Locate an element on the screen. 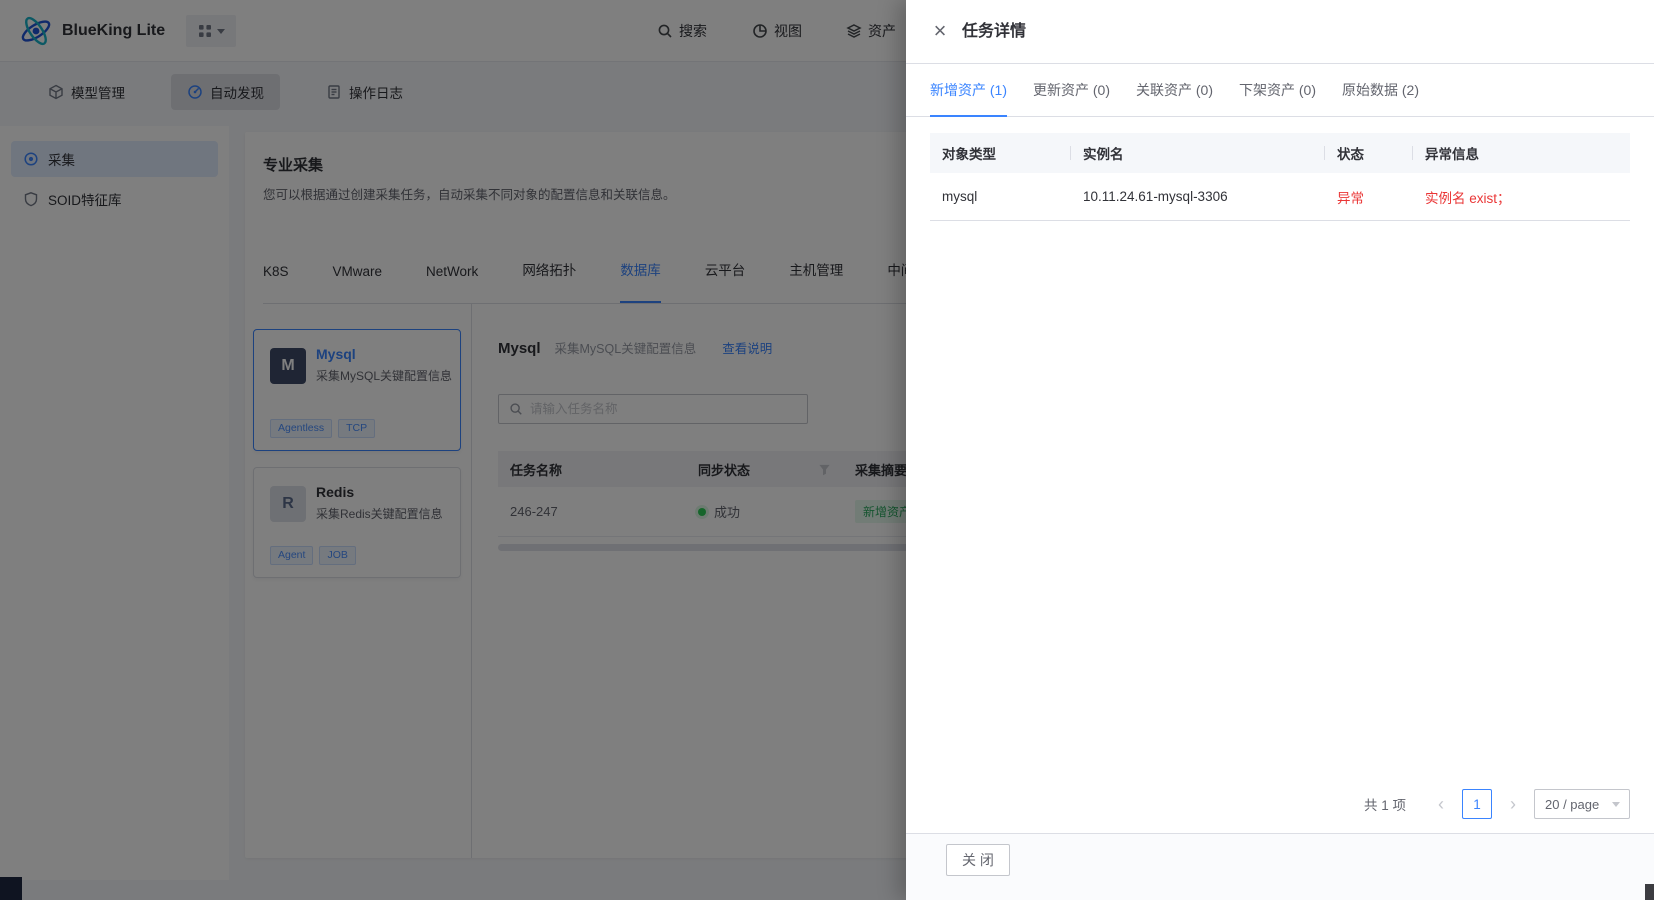 The image size is (1654, 900). close-icon: × is located at coordinates (940, 32).